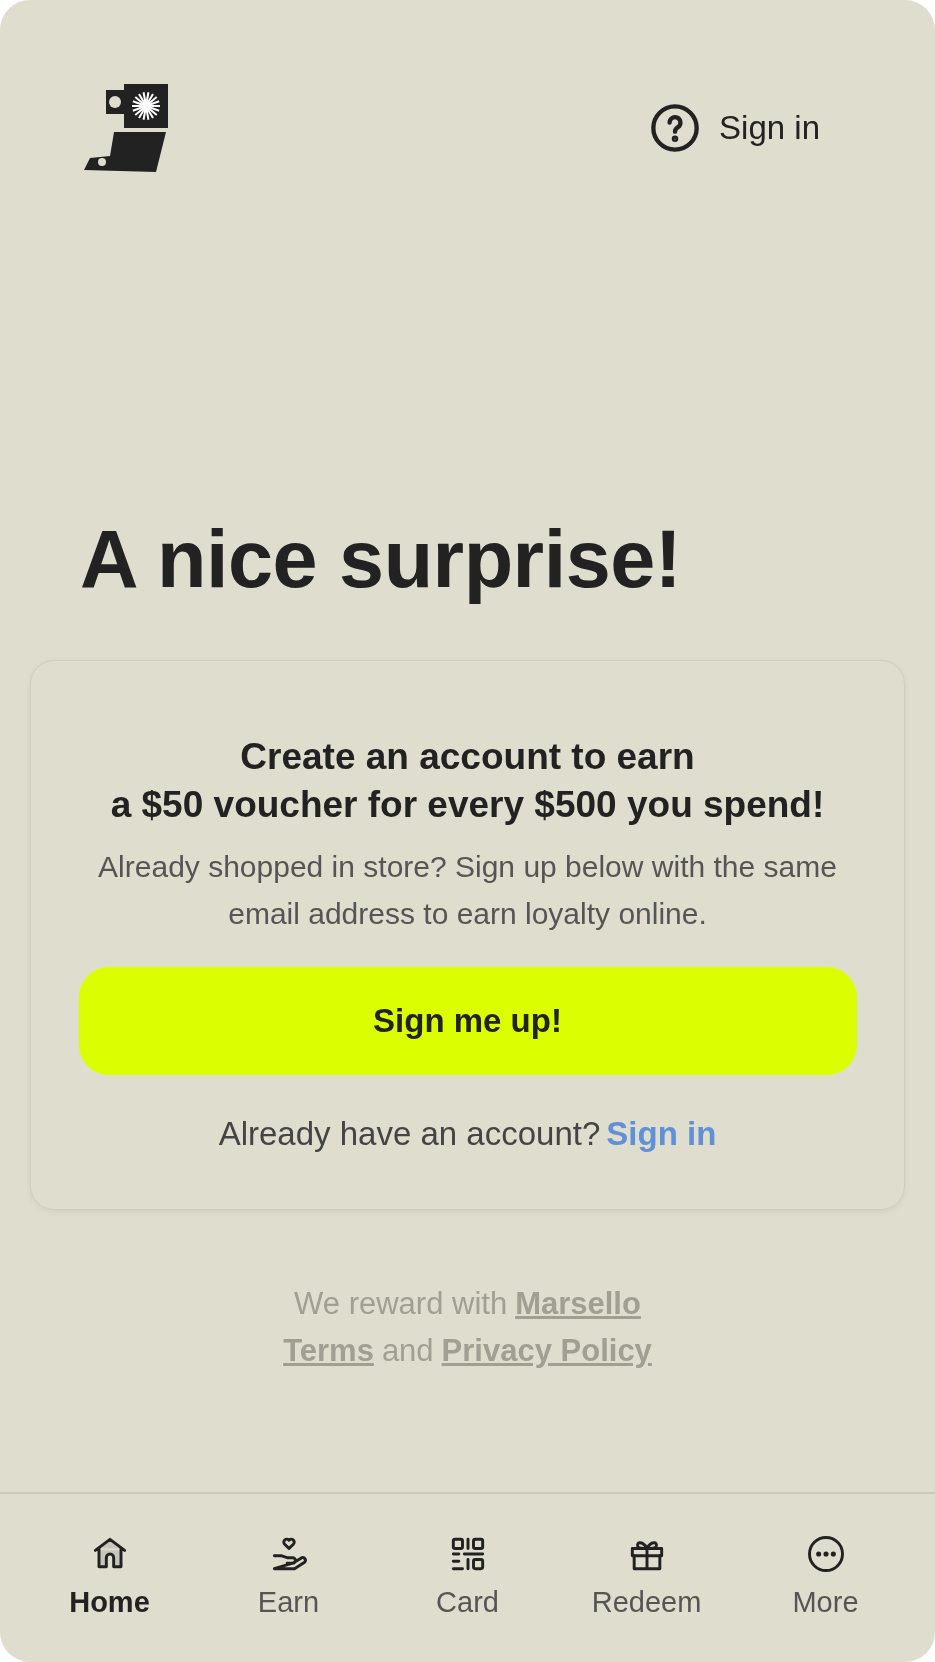 This screenshot has width=935, height=1662. Describe the element at coordinates (467, 1021) in the screenshot. I see `sign-up-button: Sign me up!` at that location.